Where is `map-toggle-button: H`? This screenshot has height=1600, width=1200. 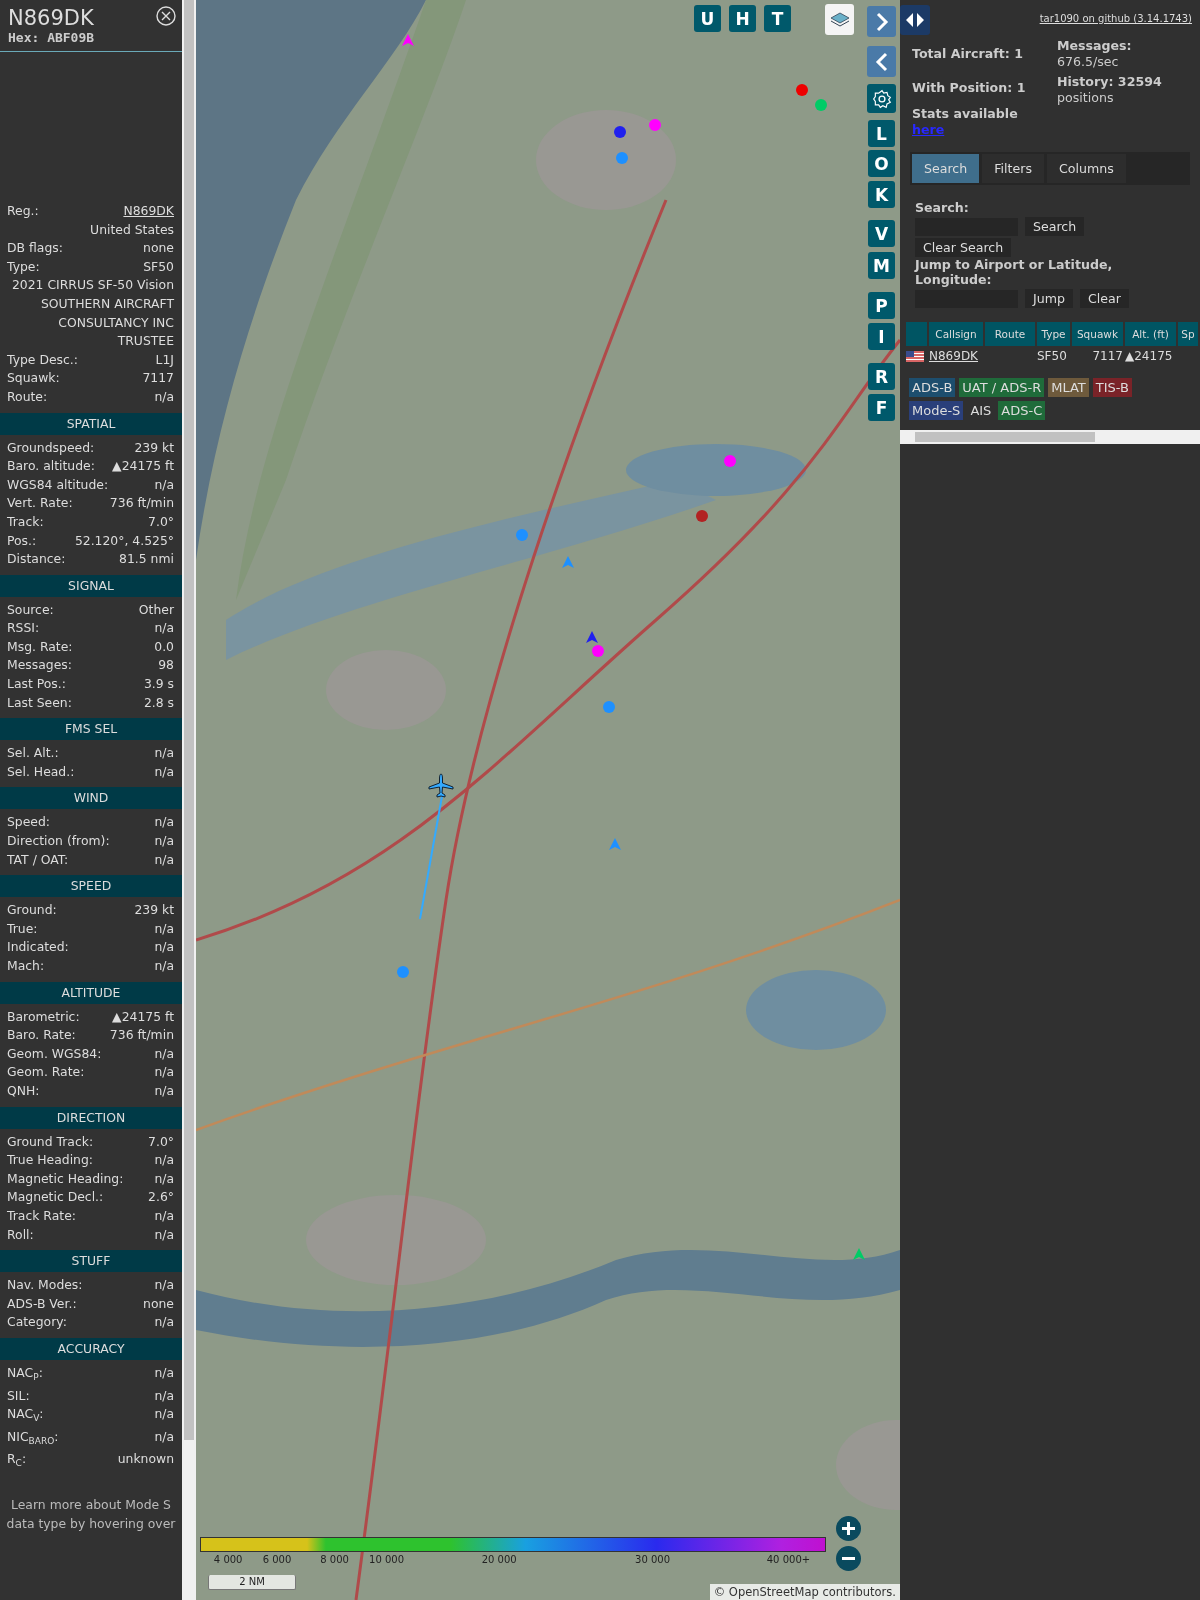
map-toggle-button: H is located at coordinates (742, 18).